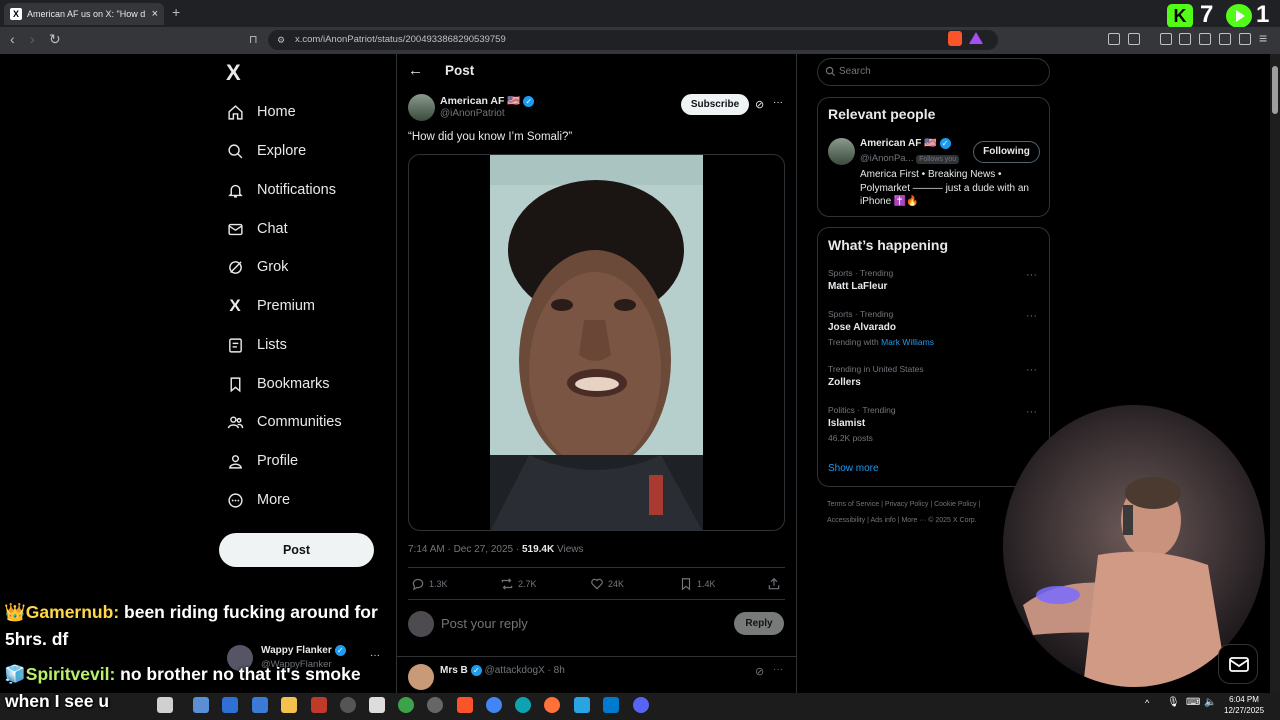 The width and height of the screenshot is (1280, 720). I want to click on brave-rewards-icon, so click(976, 38).